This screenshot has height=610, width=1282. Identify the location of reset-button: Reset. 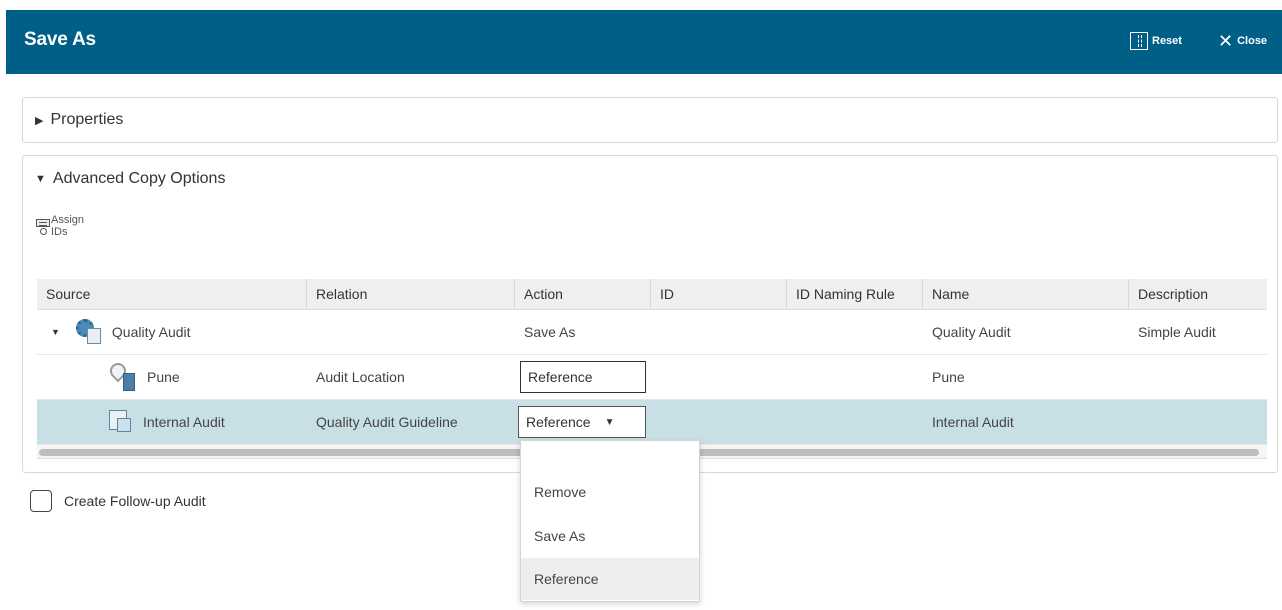
(1156, 41).